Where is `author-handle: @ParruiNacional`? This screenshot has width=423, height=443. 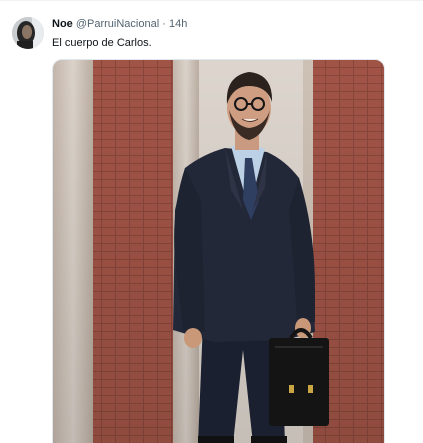
author-handle: @ParruiNacional is located at coordinates (117, 24).